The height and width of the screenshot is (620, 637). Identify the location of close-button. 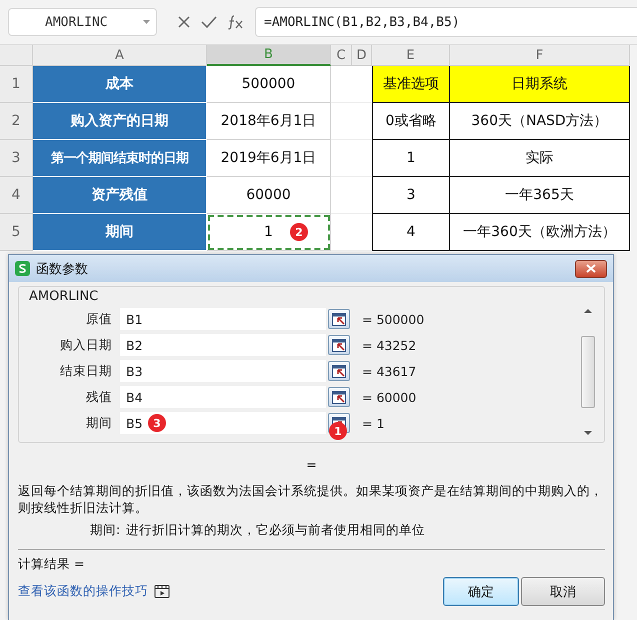
(591, 269).